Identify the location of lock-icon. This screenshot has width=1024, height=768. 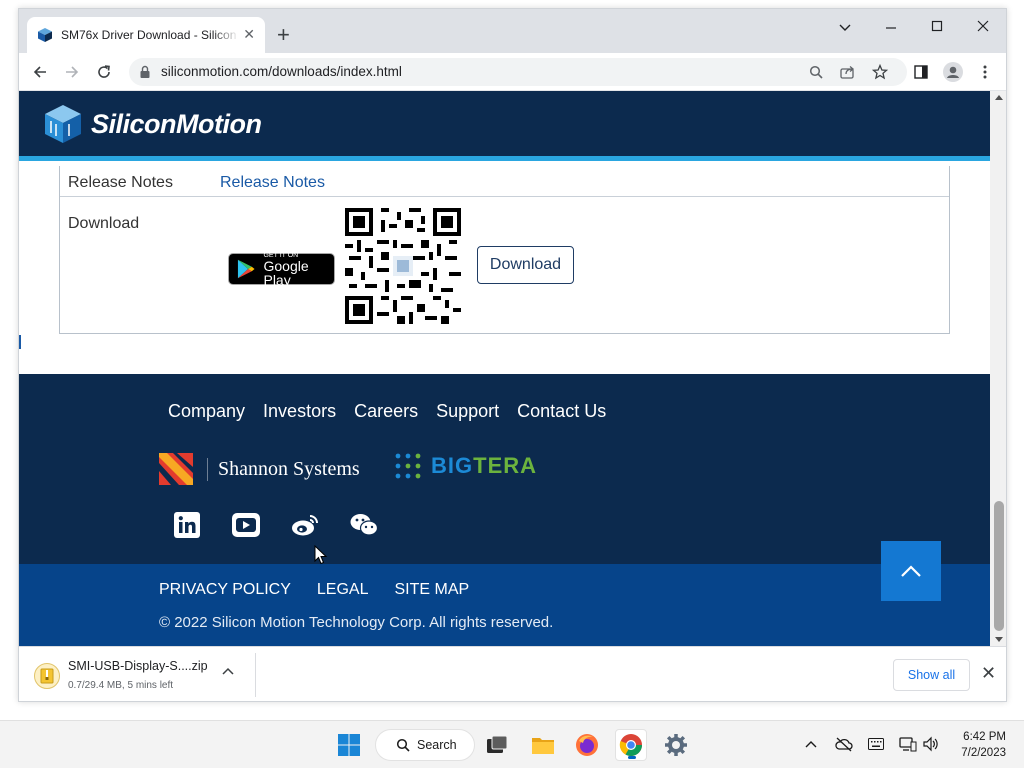
(145, 72).